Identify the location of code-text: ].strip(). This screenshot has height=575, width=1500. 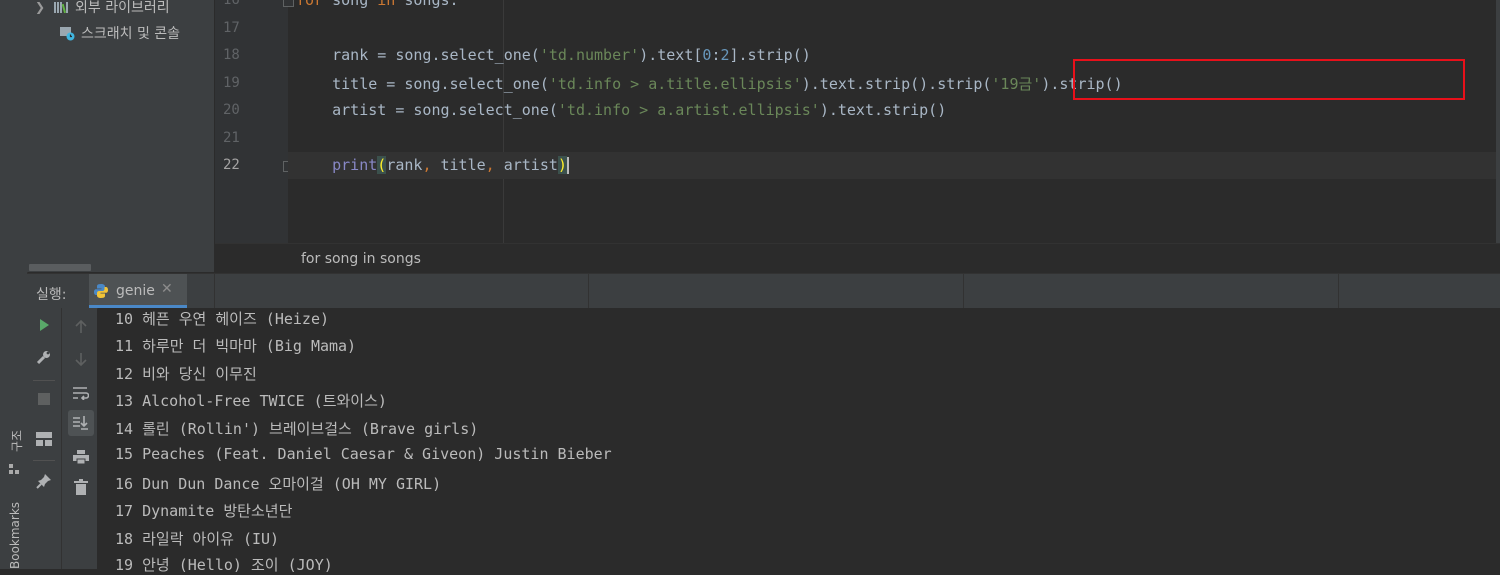
(770, 55).